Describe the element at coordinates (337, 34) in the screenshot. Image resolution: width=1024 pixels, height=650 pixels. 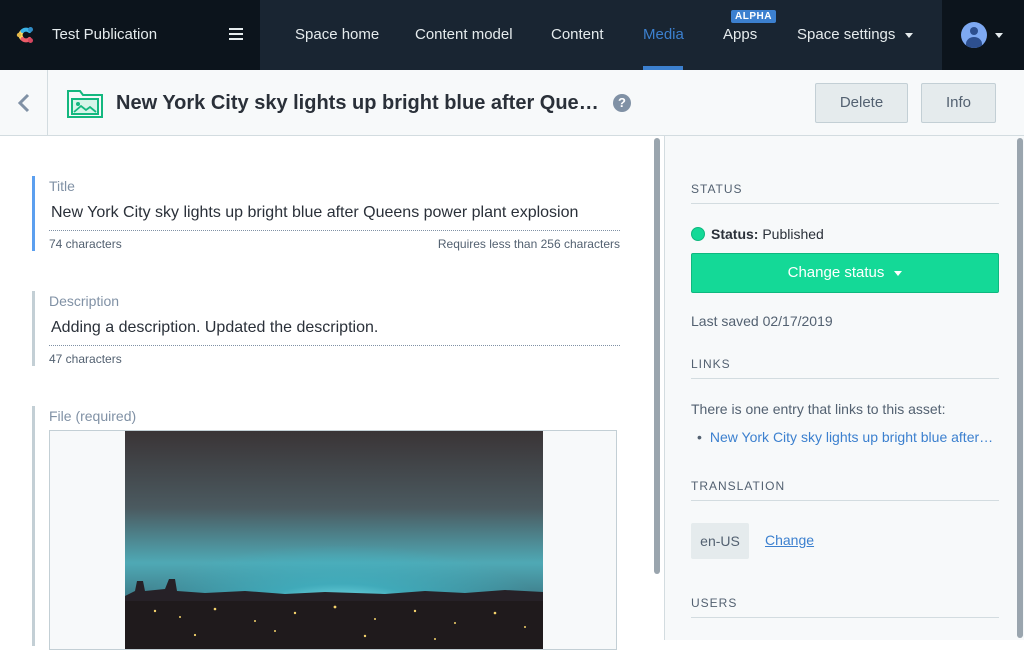
I see `nav-space-home: Space home` at that location.